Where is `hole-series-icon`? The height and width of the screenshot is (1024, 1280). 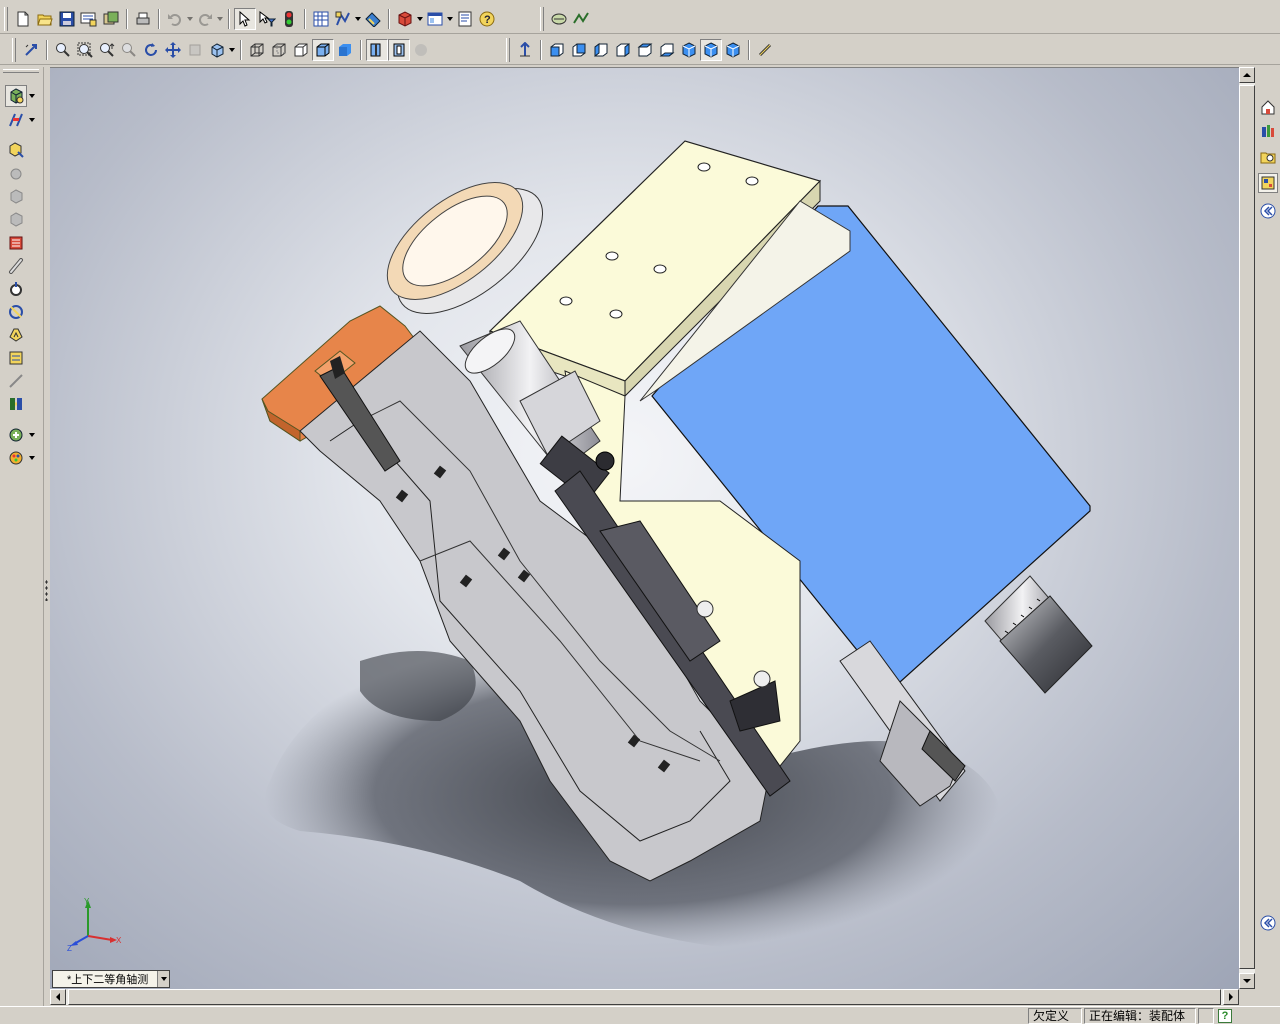
hole-series-icon is located at coordinates (16, 289).